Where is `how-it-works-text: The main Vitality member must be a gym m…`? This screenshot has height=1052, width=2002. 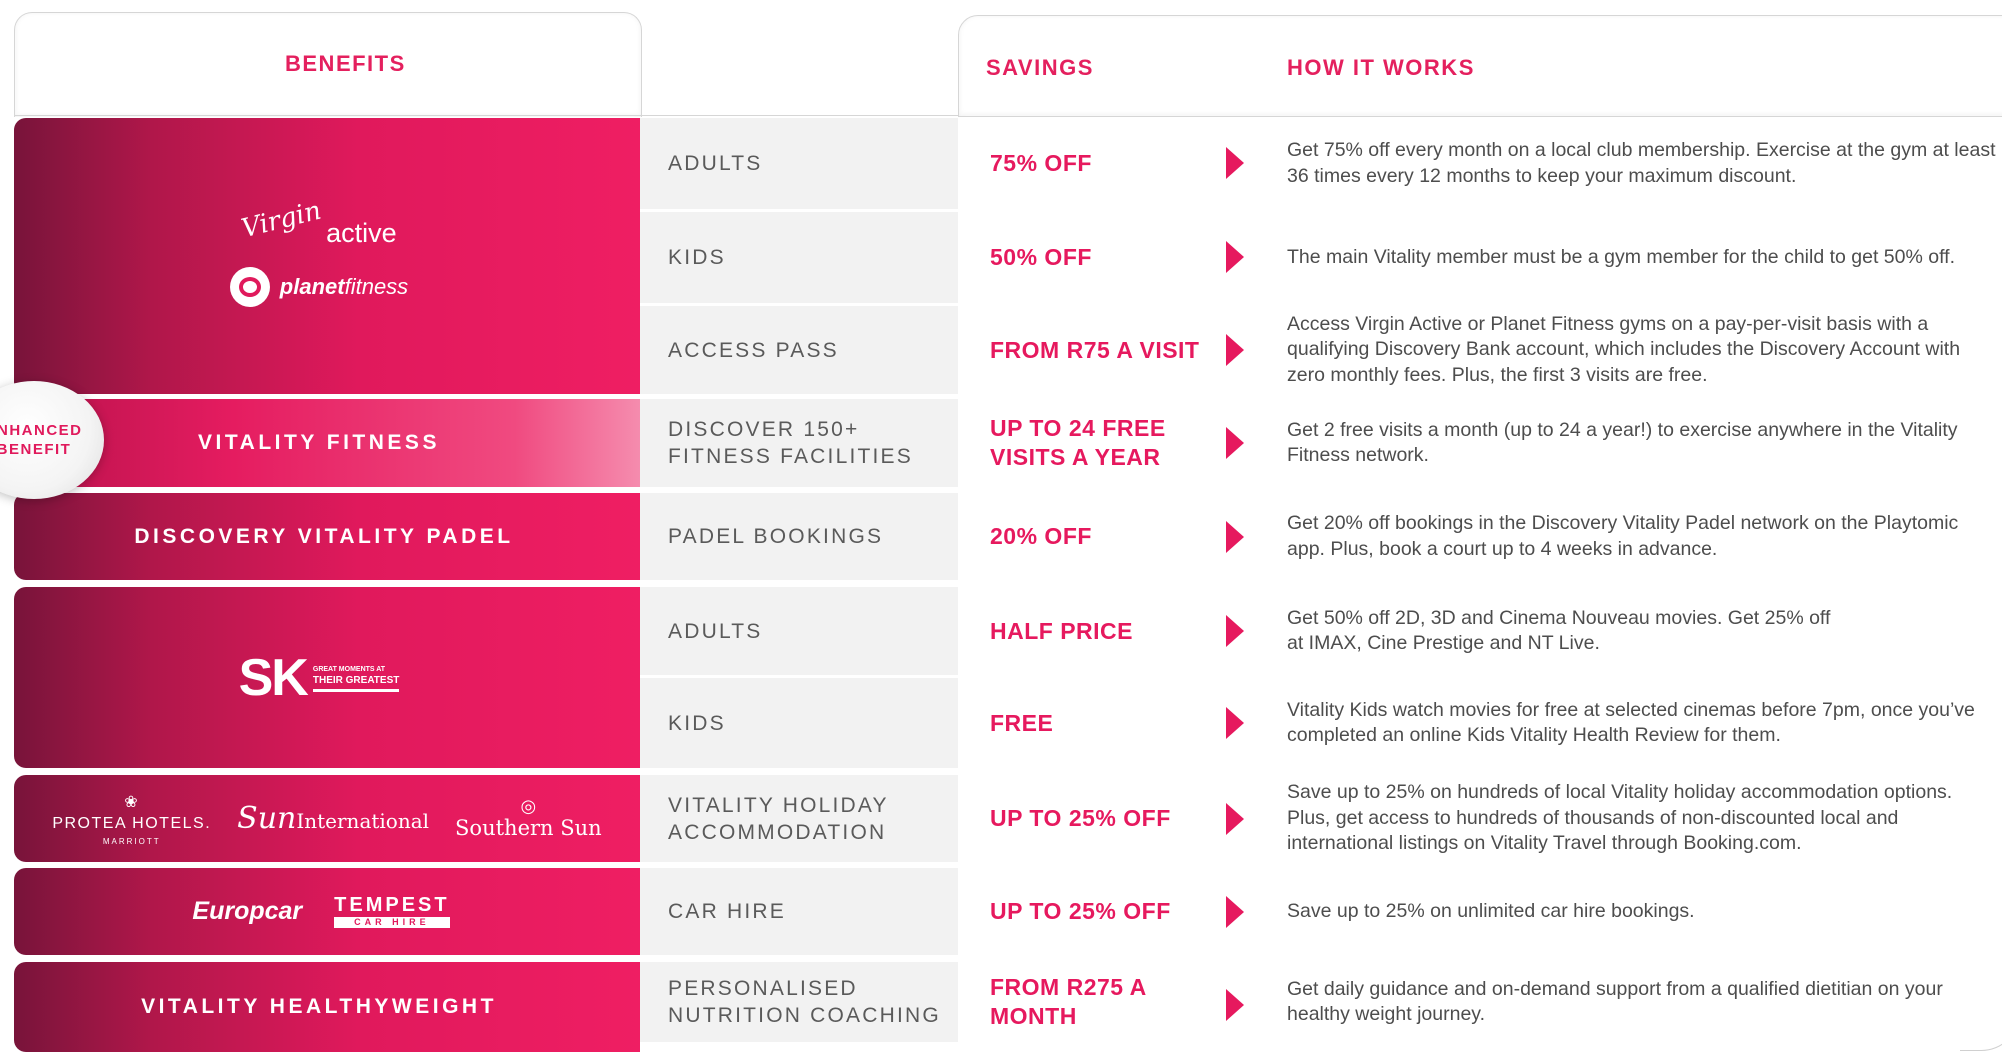 how-it-works-text: The main Vitality member must be a gym m… is located at coordinates (1621, 256).